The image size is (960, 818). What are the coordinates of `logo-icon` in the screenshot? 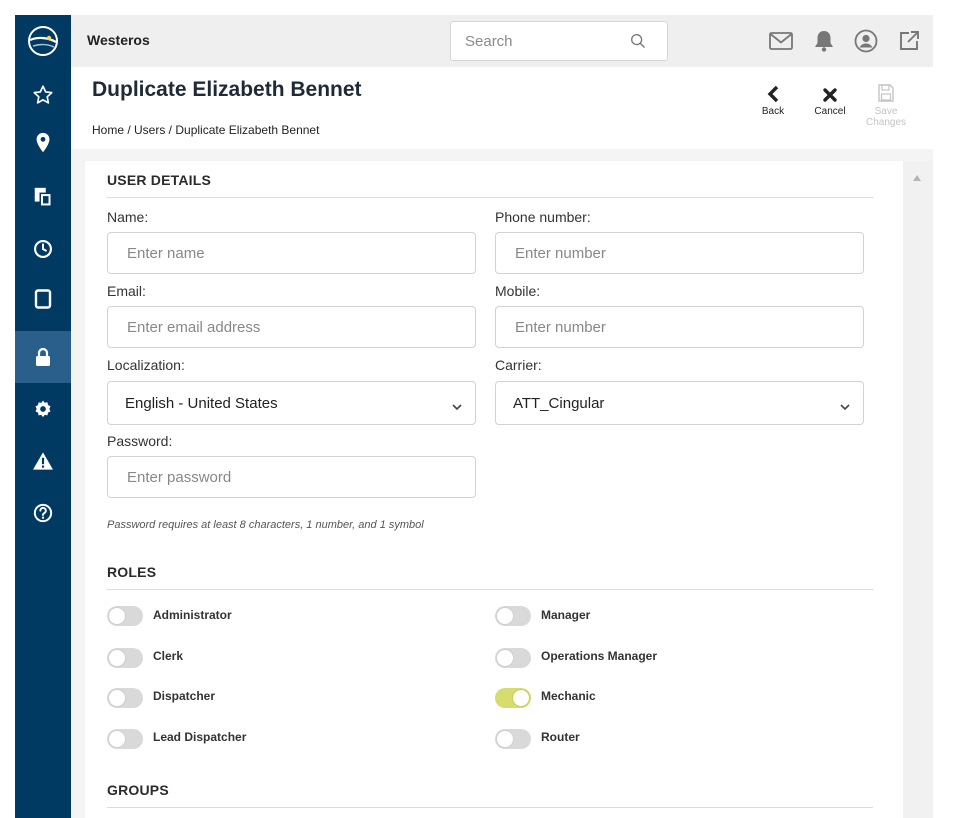 It's located at (43, 41).